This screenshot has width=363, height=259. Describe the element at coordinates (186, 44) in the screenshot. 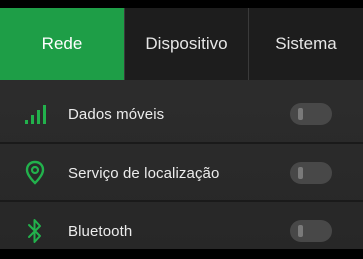

I see `tab-dispositivo: Dispositivo` at that location.